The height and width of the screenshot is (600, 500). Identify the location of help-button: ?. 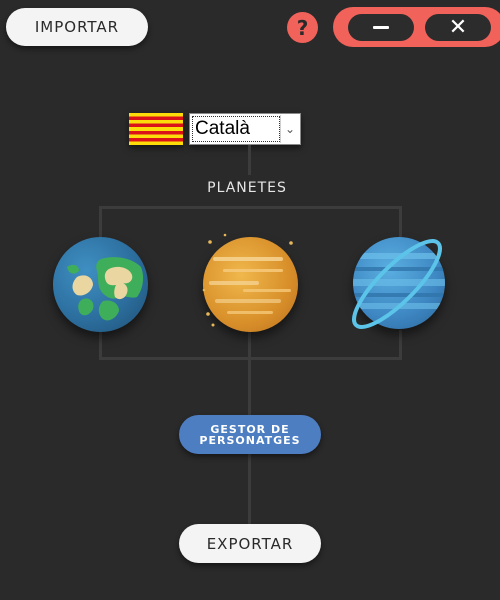
(302, 27).